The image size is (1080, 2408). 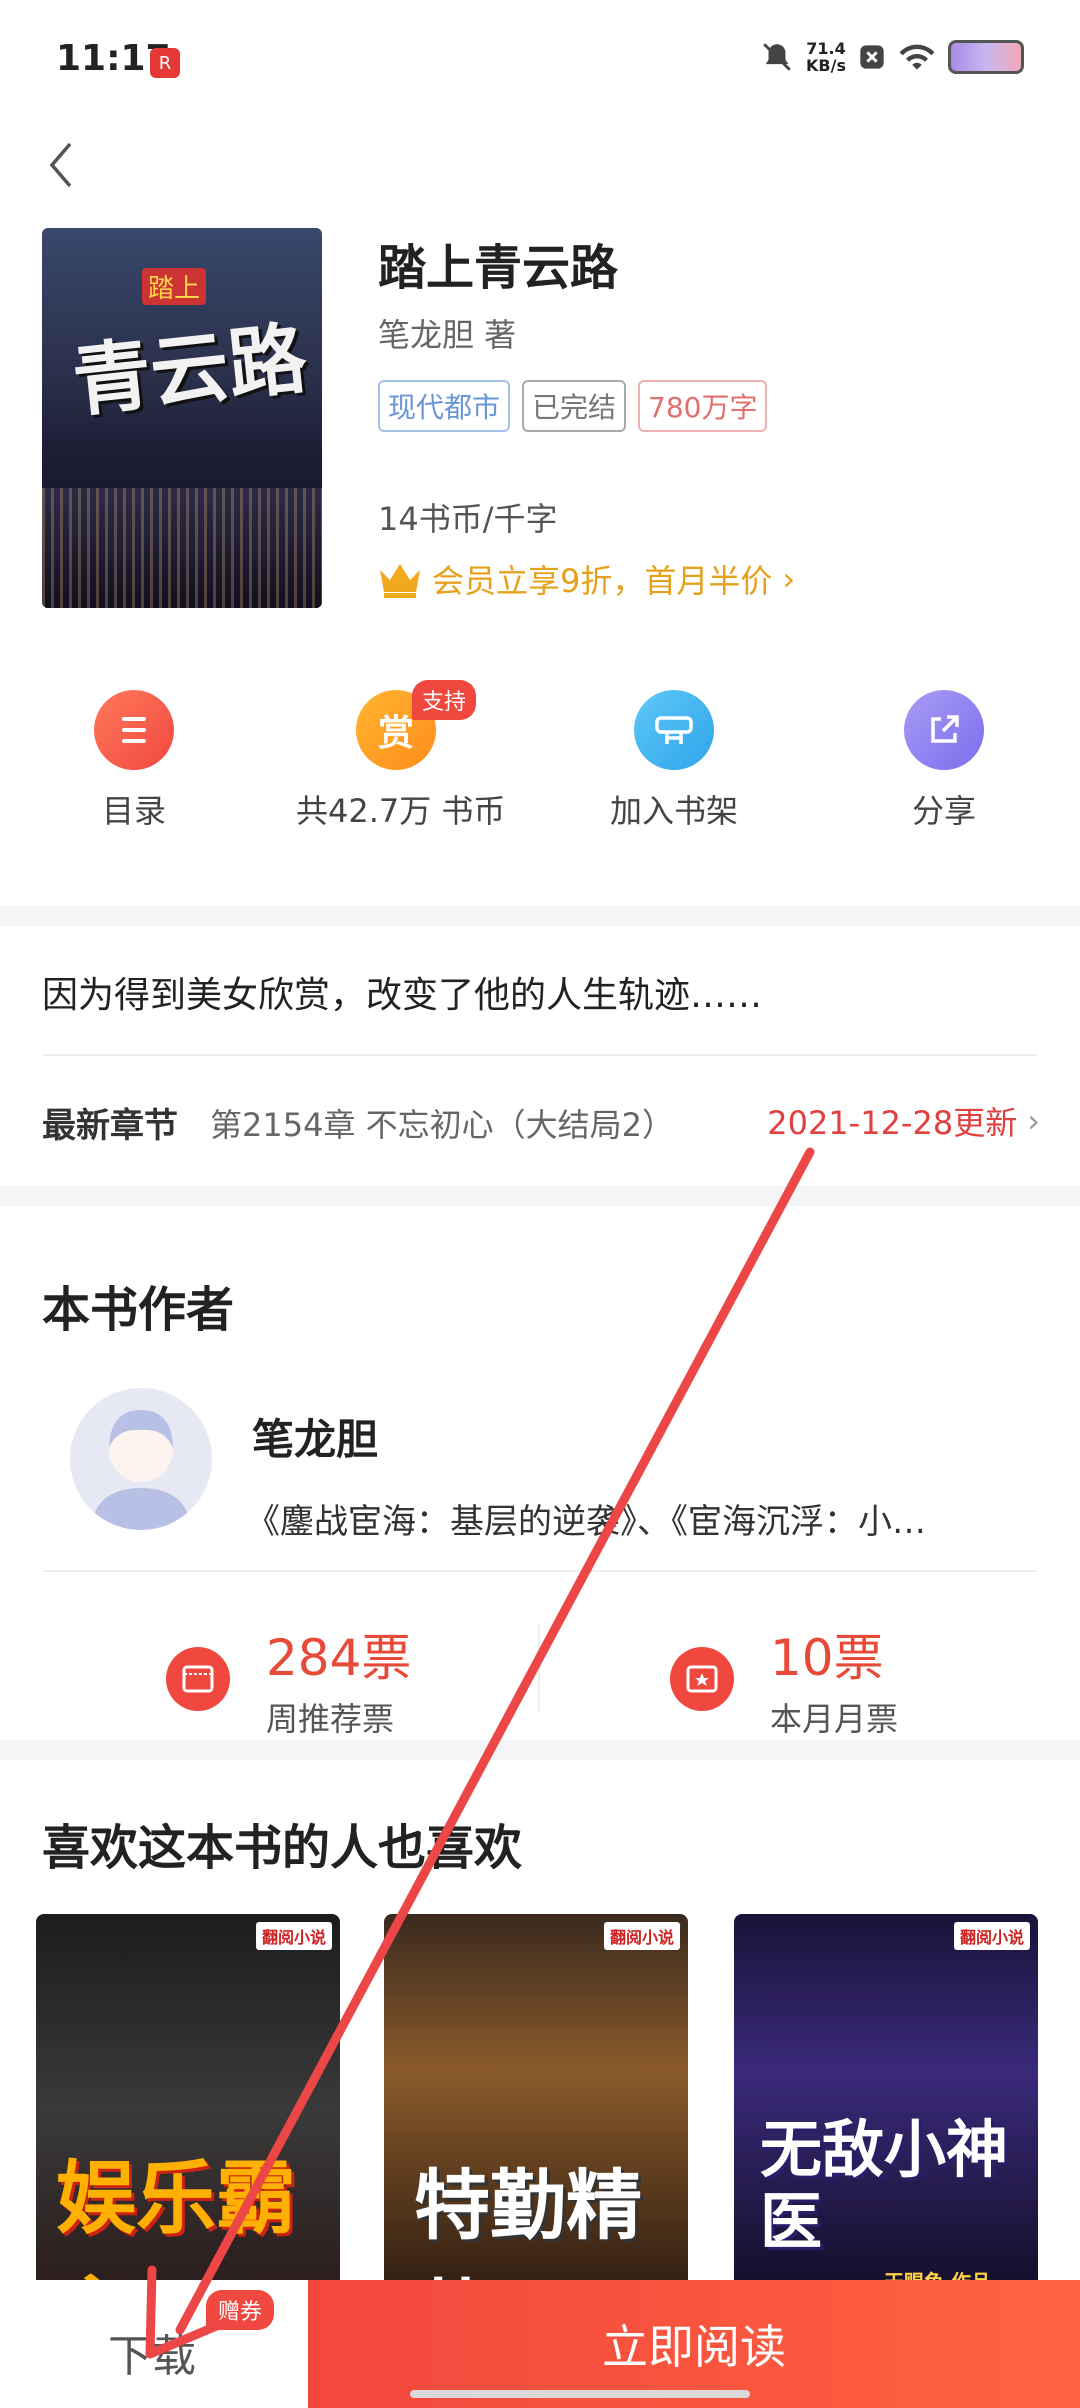 What do you see at coordinates (400, 581) in the screenshot?
I see `crown-icon` at bounding box center [400, 581].